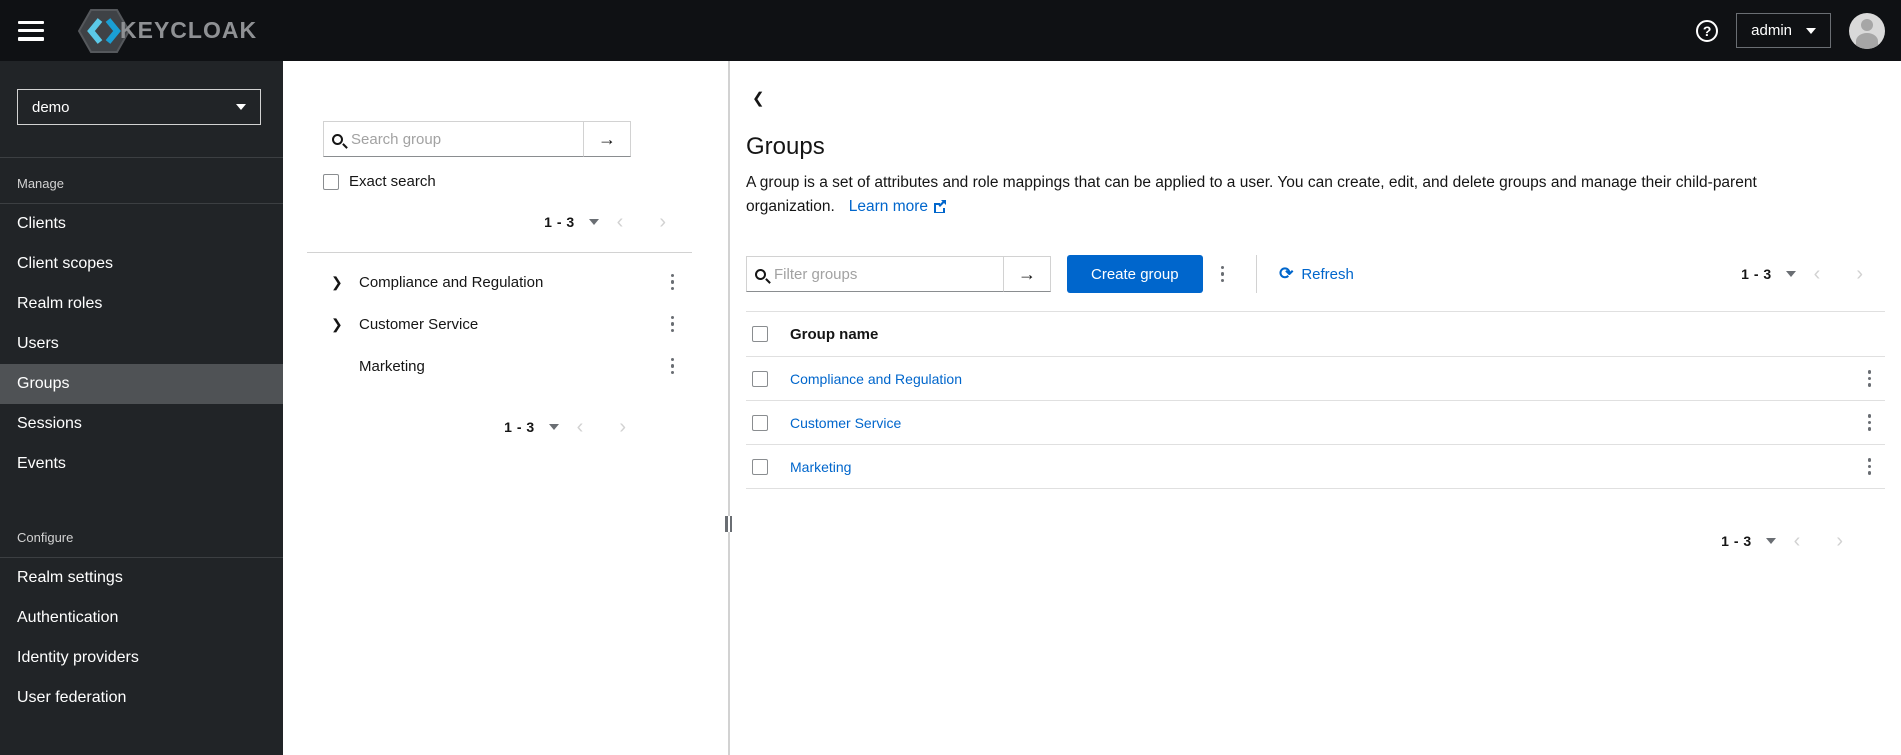 Image resolution: width=1901 pixels, height=755 pixels. I want to click on realm-selector-area: demo, so click(141, 109).